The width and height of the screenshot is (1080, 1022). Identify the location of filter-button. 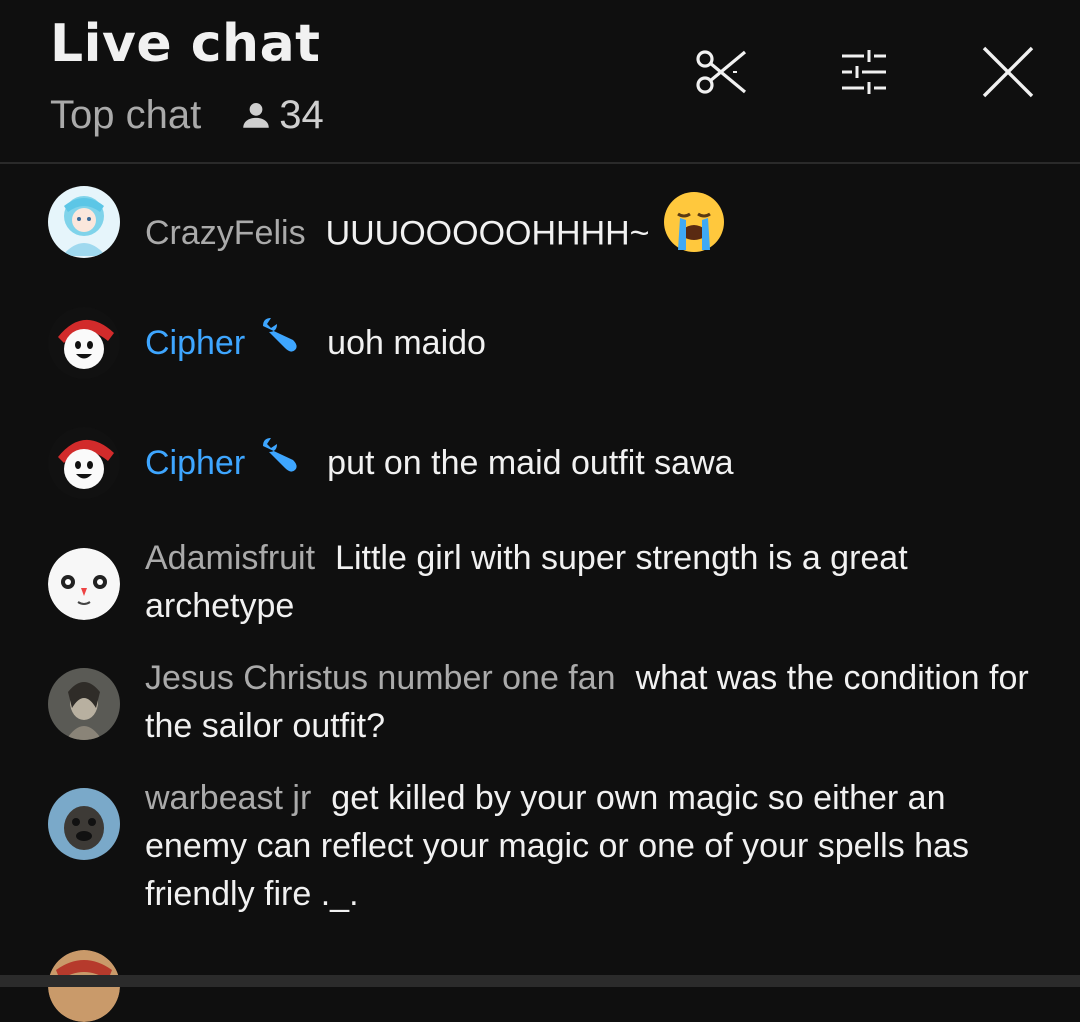
(864, 72).